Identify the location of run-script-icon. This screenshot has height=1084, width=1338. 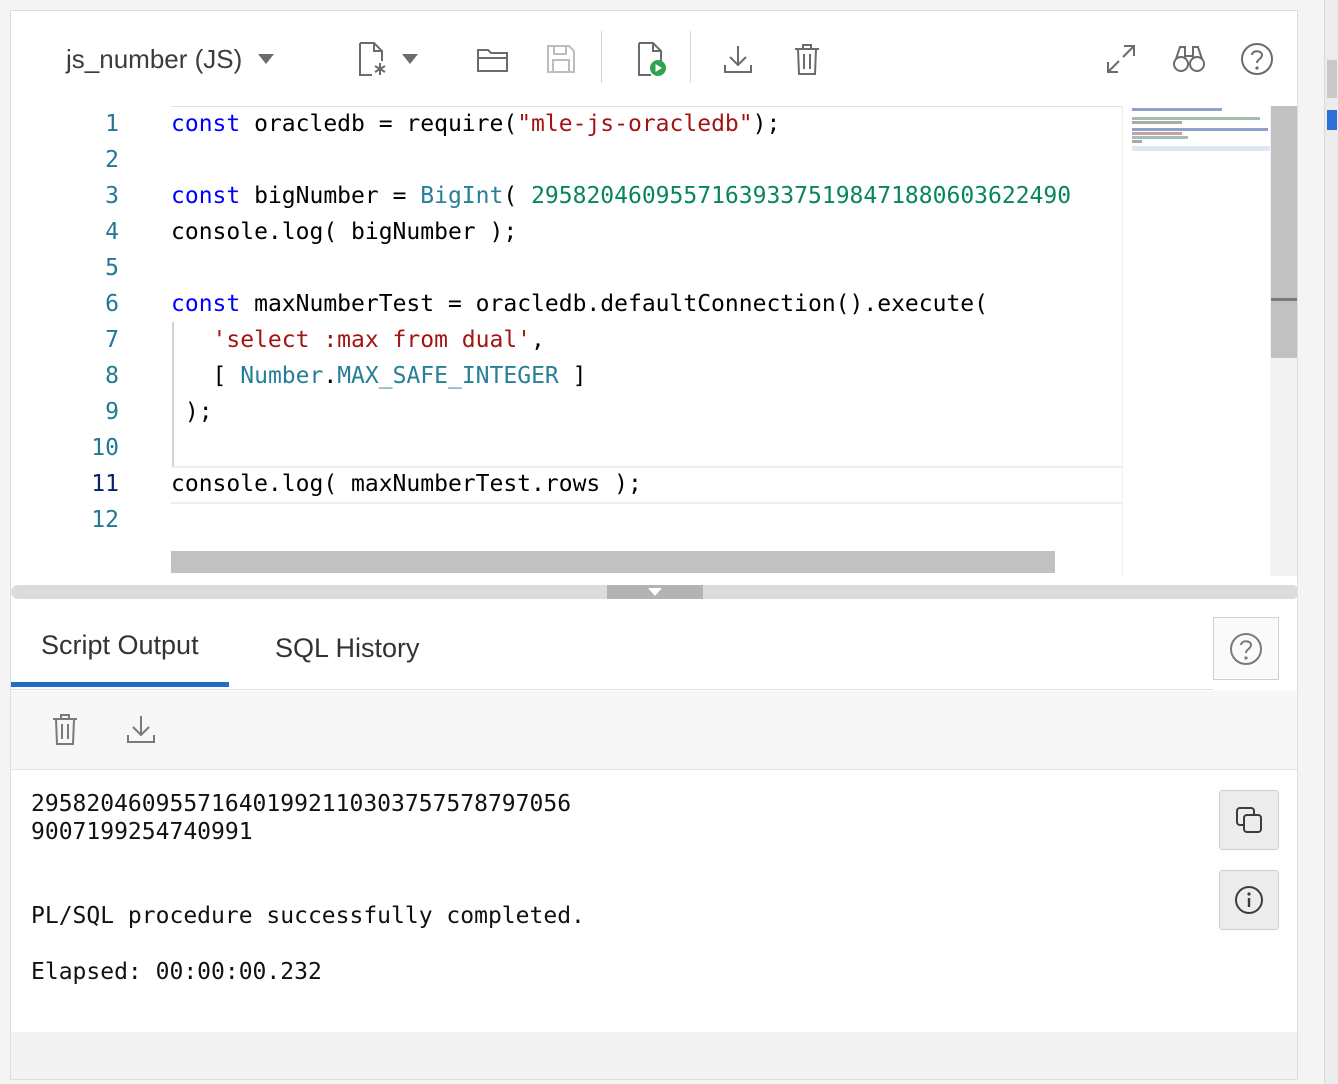
(651, 59).